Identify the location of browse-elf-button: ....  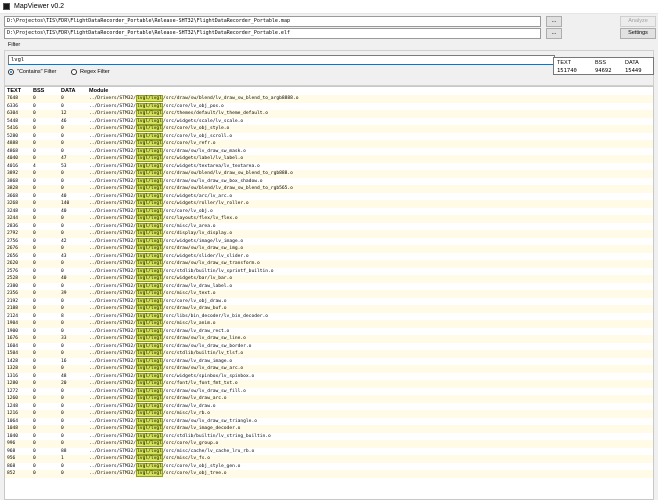
(554, 33).